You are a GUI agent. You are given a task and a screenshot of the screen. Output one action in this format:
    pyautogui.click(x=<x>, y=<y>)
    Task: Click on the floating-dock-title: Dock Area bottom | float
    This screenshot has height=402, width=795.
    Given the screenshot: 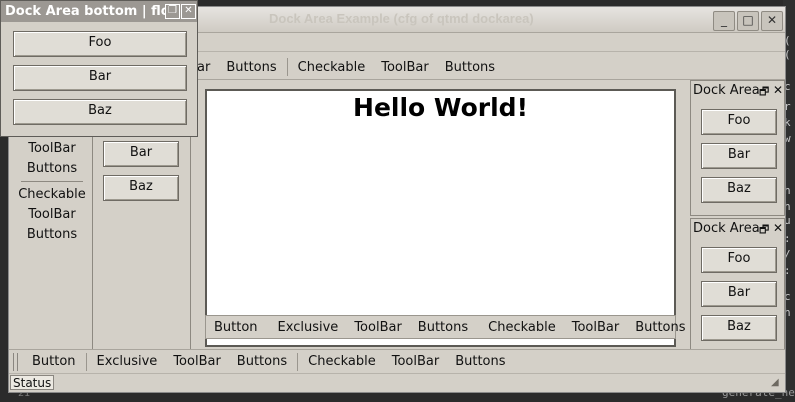 What is the action you would take?
    pyautogui.click(x=85, y=11)
    